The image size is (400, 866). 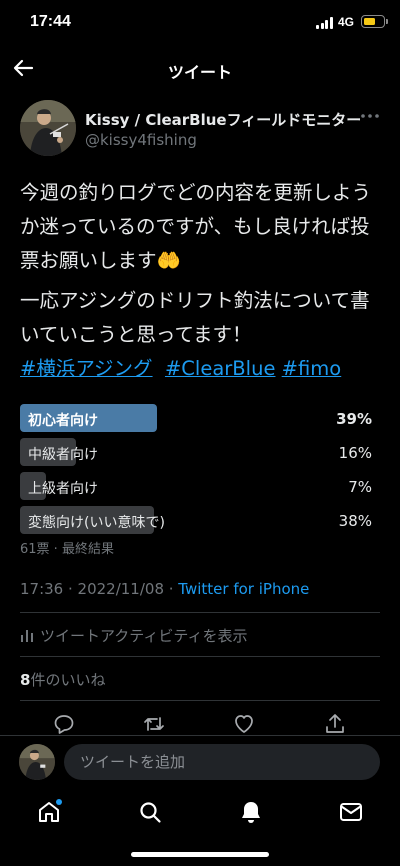 I want to click on analytics-icon, so click(x=27, y=636).